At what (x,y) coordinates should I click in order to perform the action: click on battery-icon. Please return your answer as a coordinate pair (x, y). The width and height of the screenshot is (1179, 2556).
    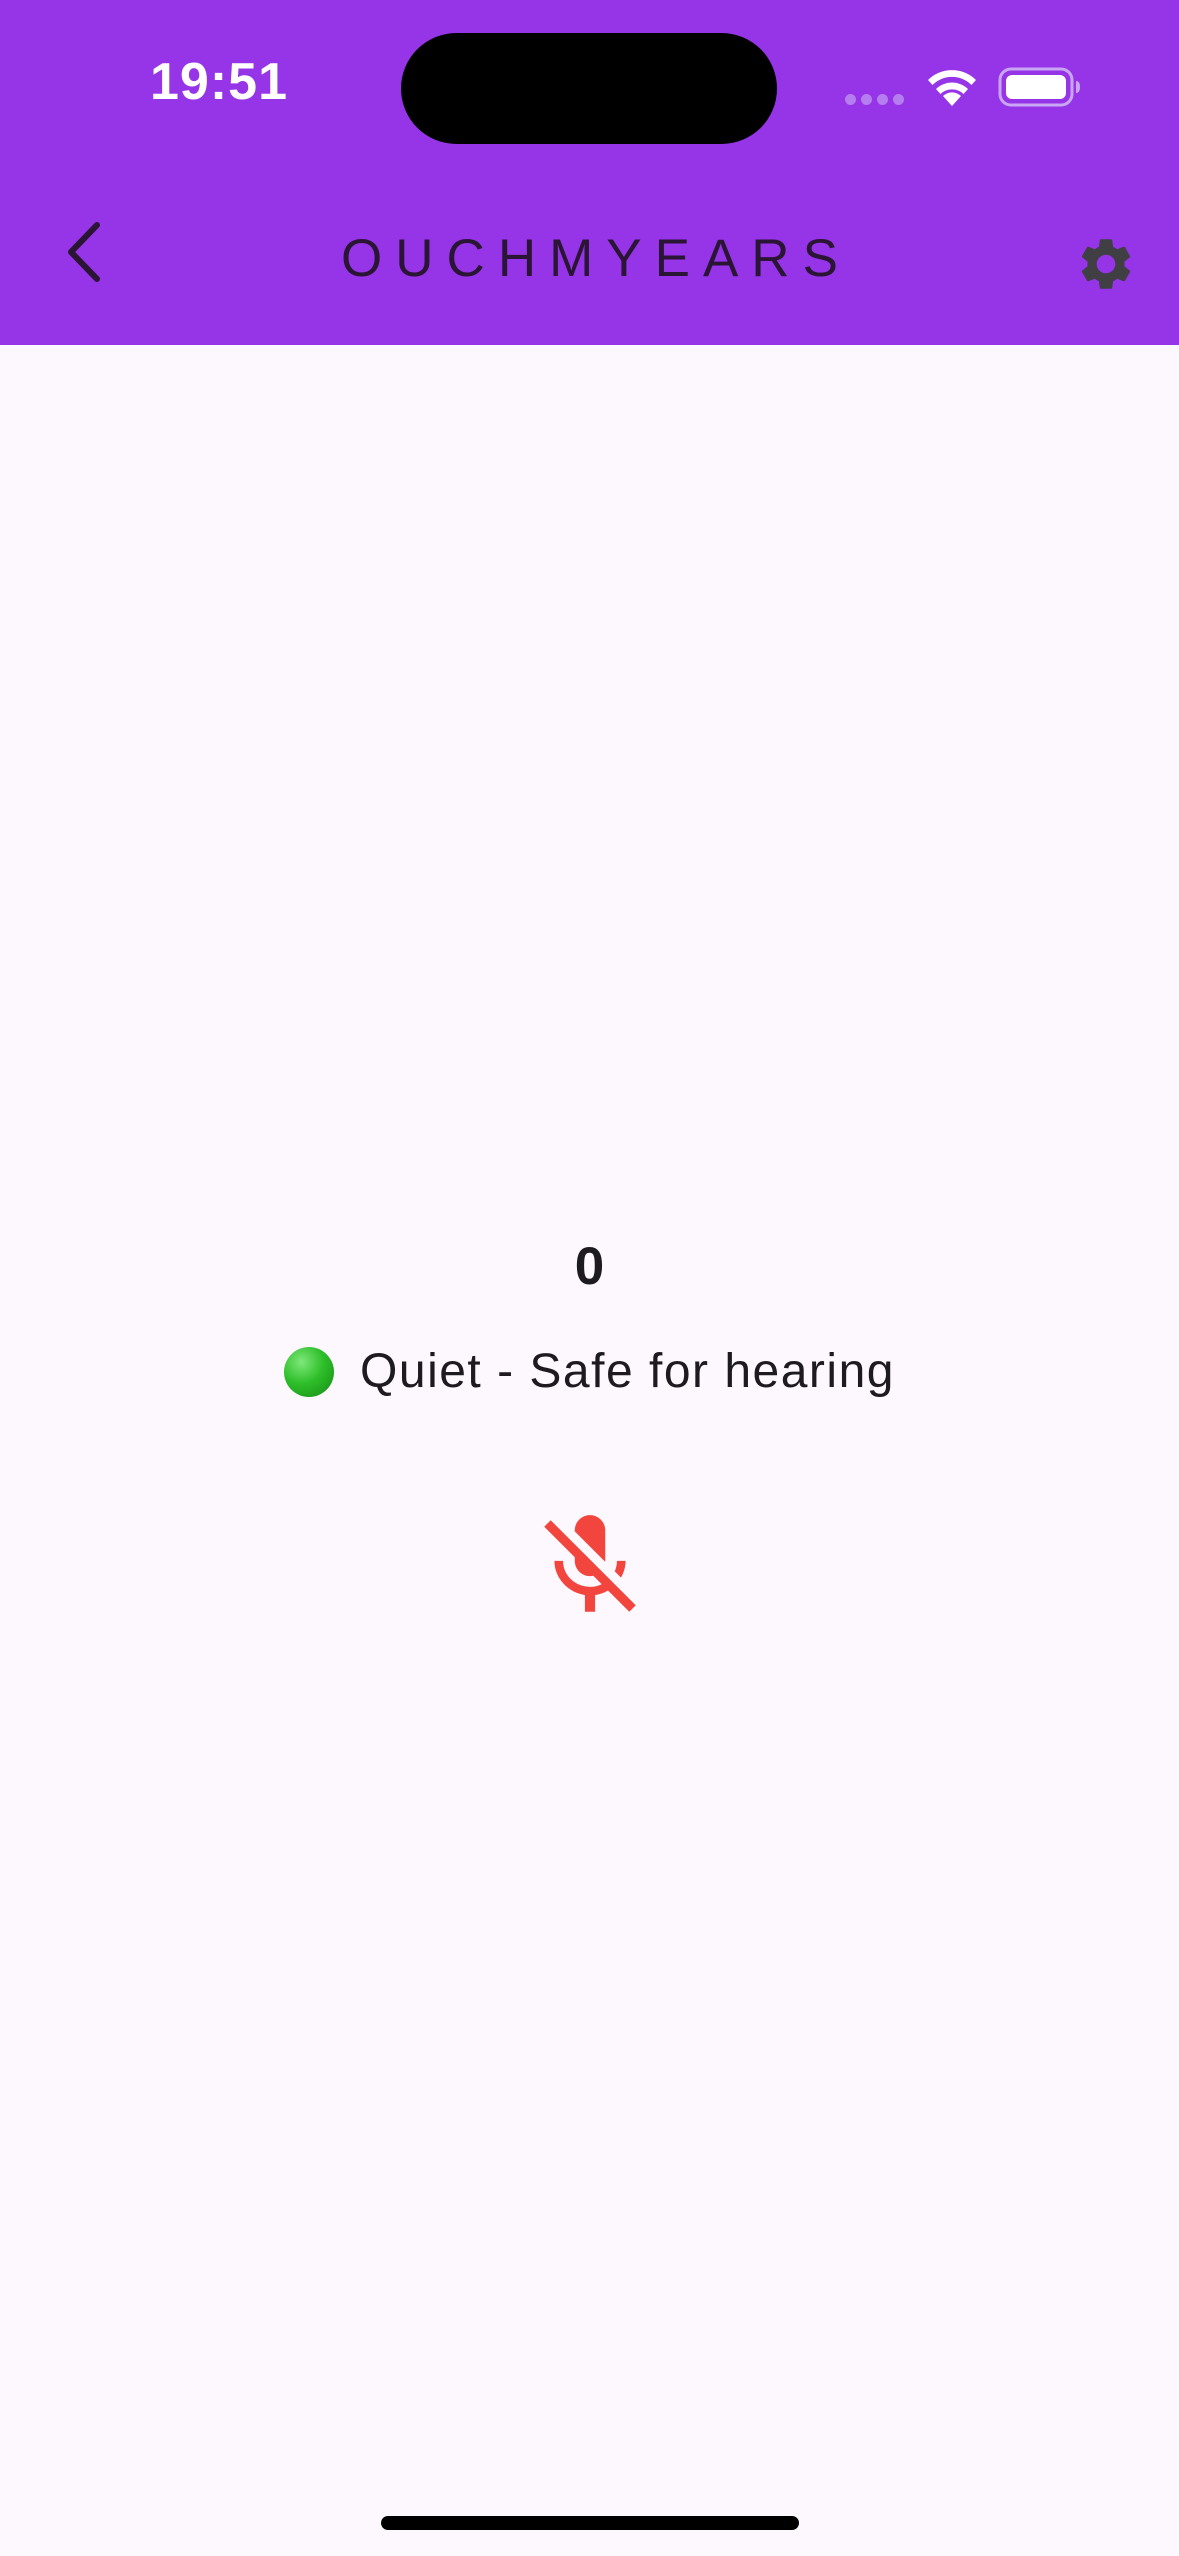
    Looking at the image, I should click on (1039, 87).